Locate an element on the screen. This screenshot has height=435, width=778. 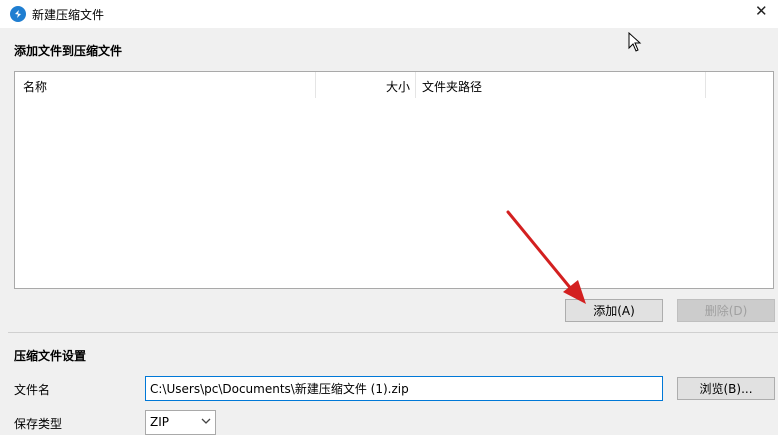
add-files-section-title: 添加文件到压缩文件 is located at coordinates (68, 51).